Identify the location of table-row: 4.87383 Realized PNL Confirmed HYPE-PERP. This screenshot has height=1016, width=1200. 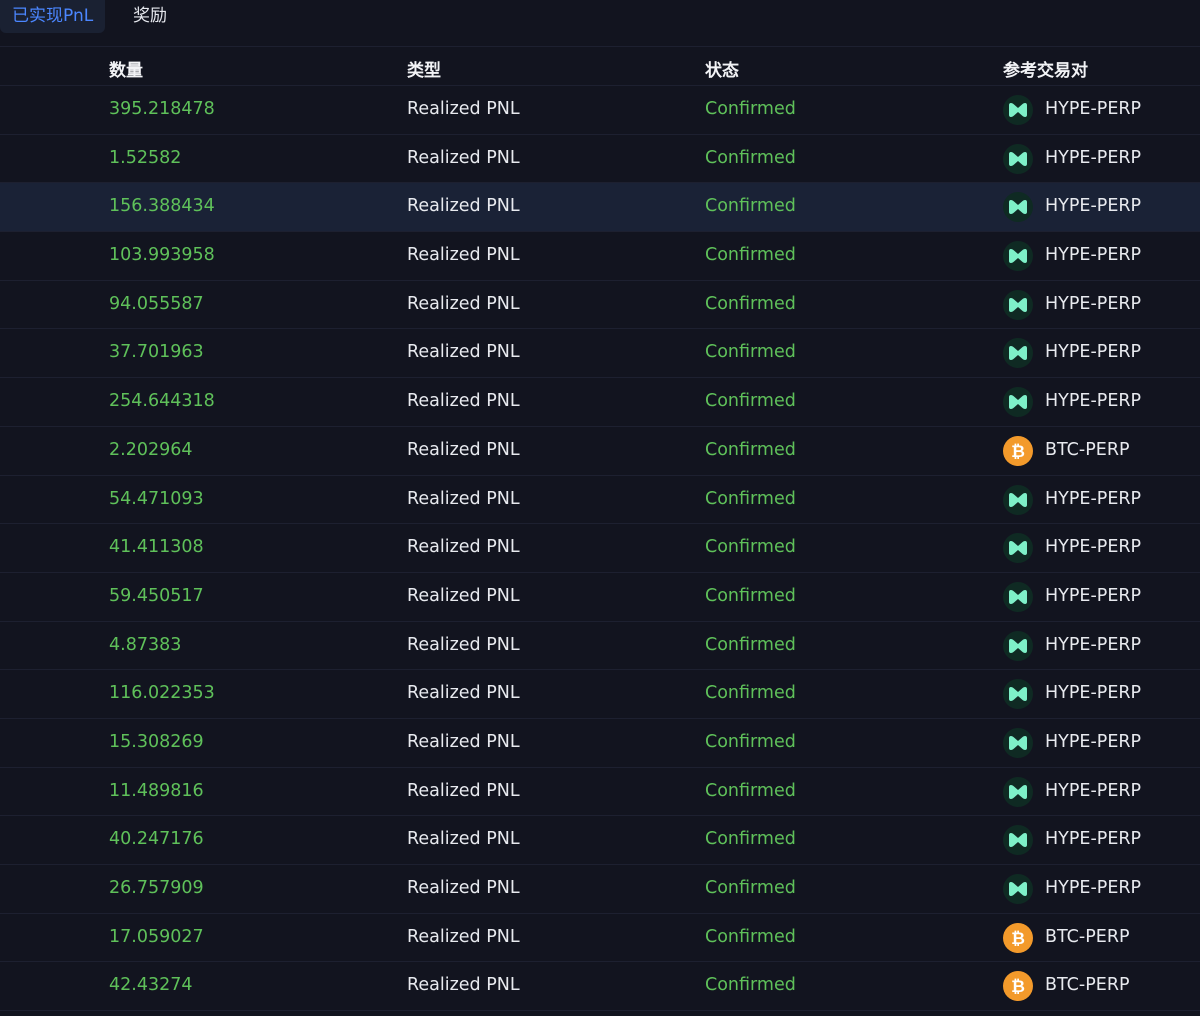
(600, 646).